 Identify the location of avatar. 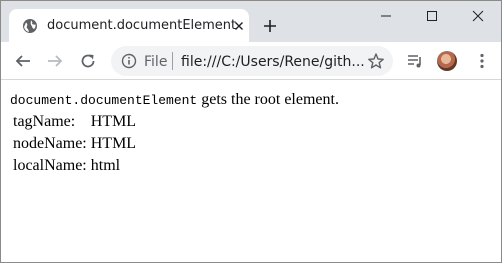
(447, 61).